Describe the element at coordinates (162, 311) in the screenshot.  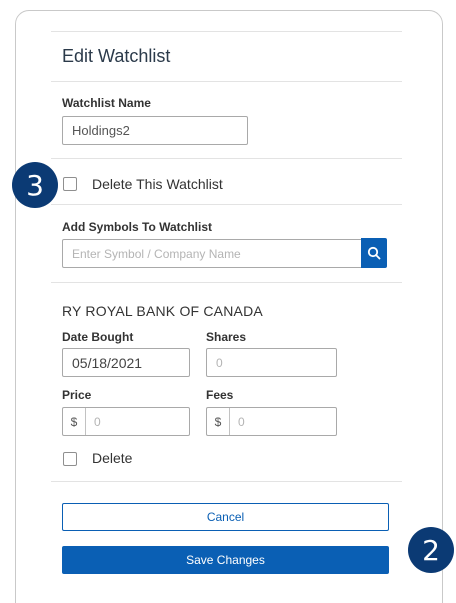
I see `holding-title: RY ROYAL BANK OF CANADA` at that location.